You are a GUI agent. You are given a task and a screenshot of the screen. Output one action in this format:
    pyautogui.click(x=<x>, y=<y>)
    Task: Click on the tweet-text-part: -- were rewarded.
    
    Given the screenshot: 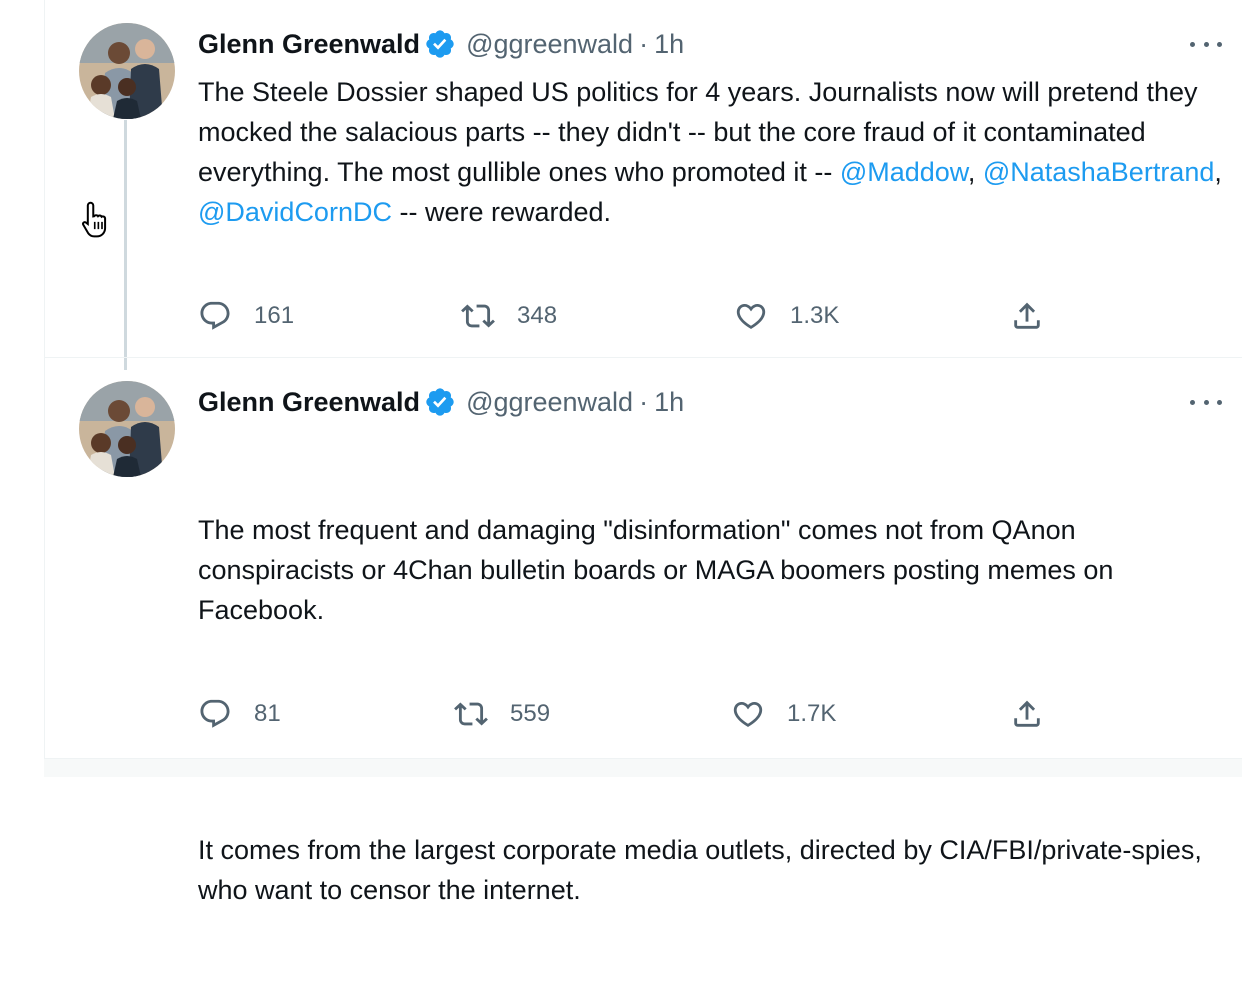 What is the action you would take?
    pyautogui.click(x=501, y=212)
    